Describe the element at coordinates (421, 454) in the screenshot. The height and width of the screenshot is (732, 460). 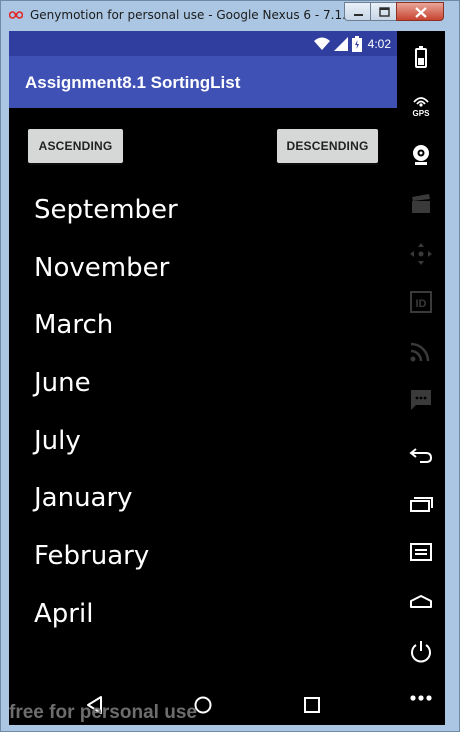
I see `back-key-icon` at that location.